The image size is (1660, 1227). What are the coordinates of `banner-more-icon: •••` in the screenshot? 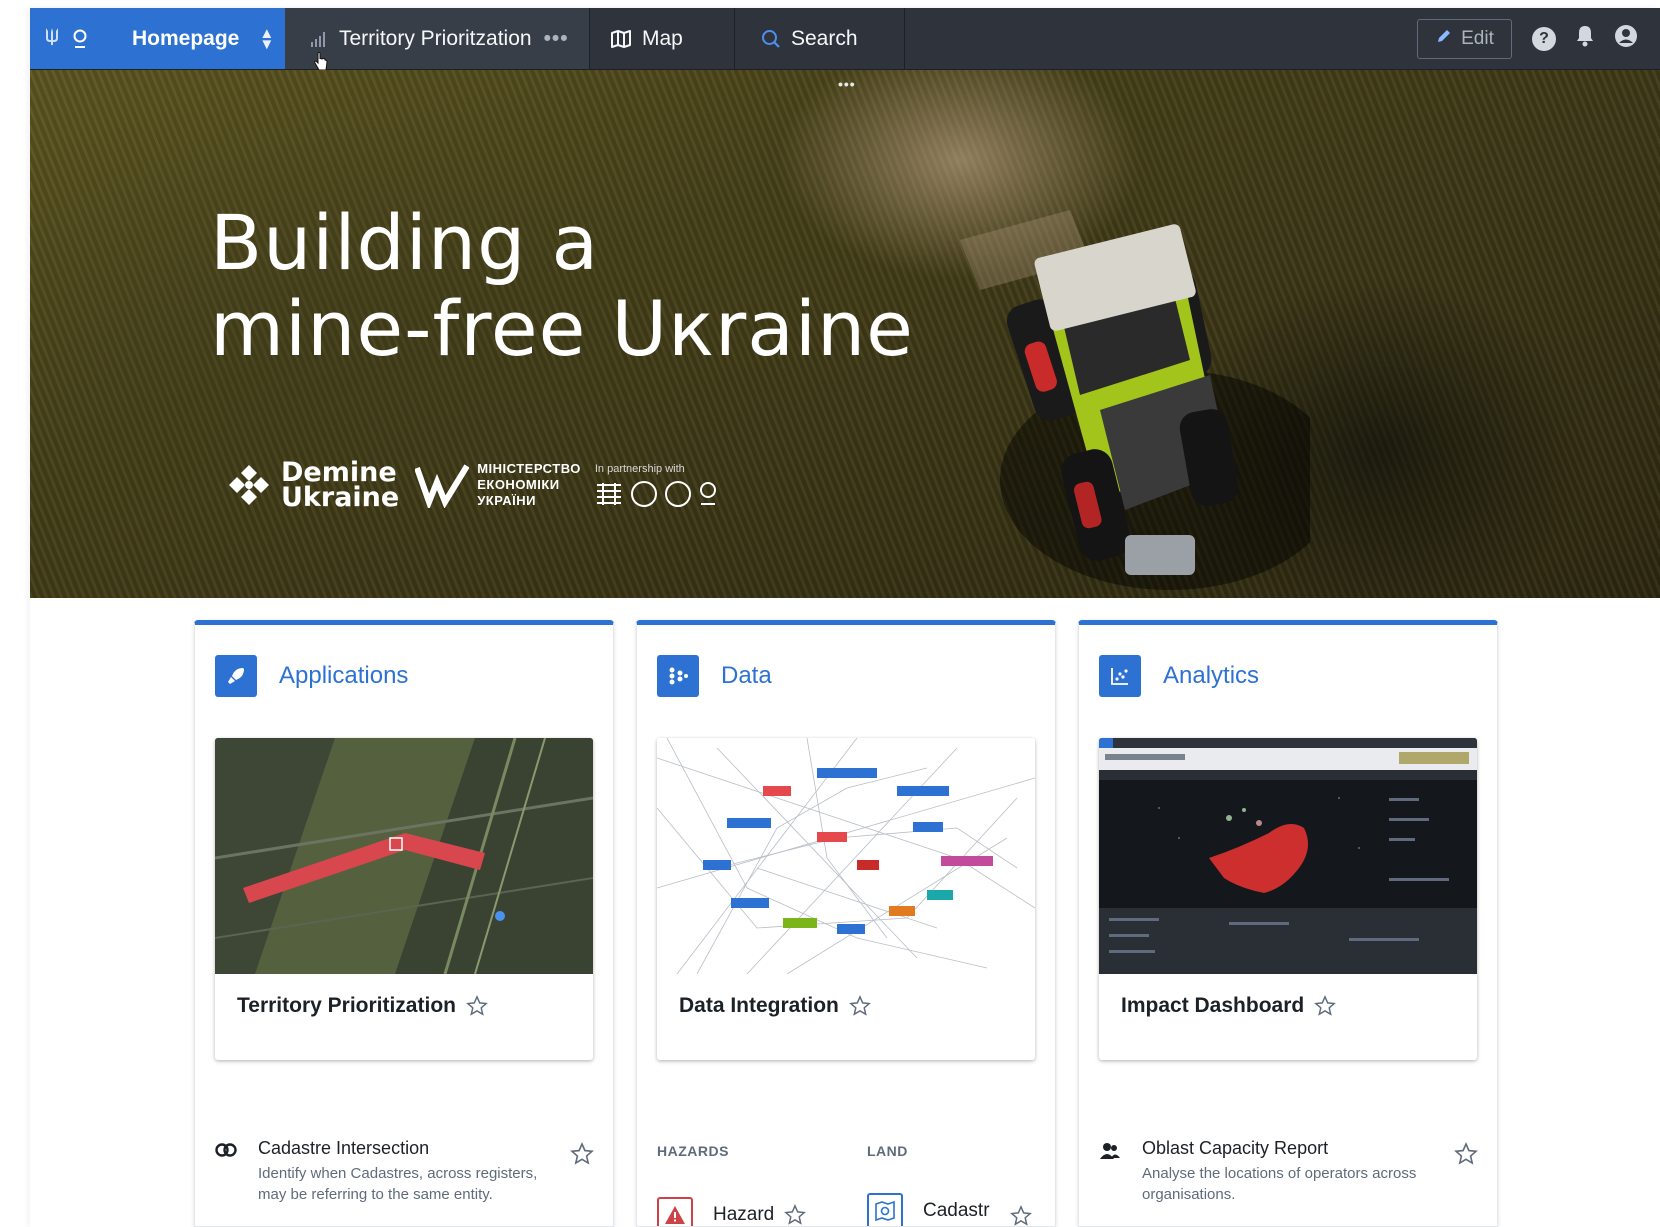 It's located at (847, 84).